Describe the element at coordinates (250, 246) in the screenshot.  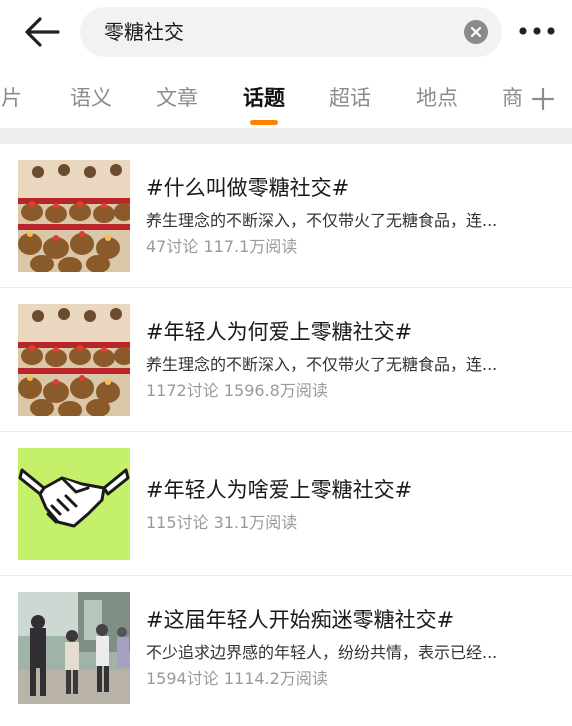
I see `read-count: 117.1万阅读` at that location.